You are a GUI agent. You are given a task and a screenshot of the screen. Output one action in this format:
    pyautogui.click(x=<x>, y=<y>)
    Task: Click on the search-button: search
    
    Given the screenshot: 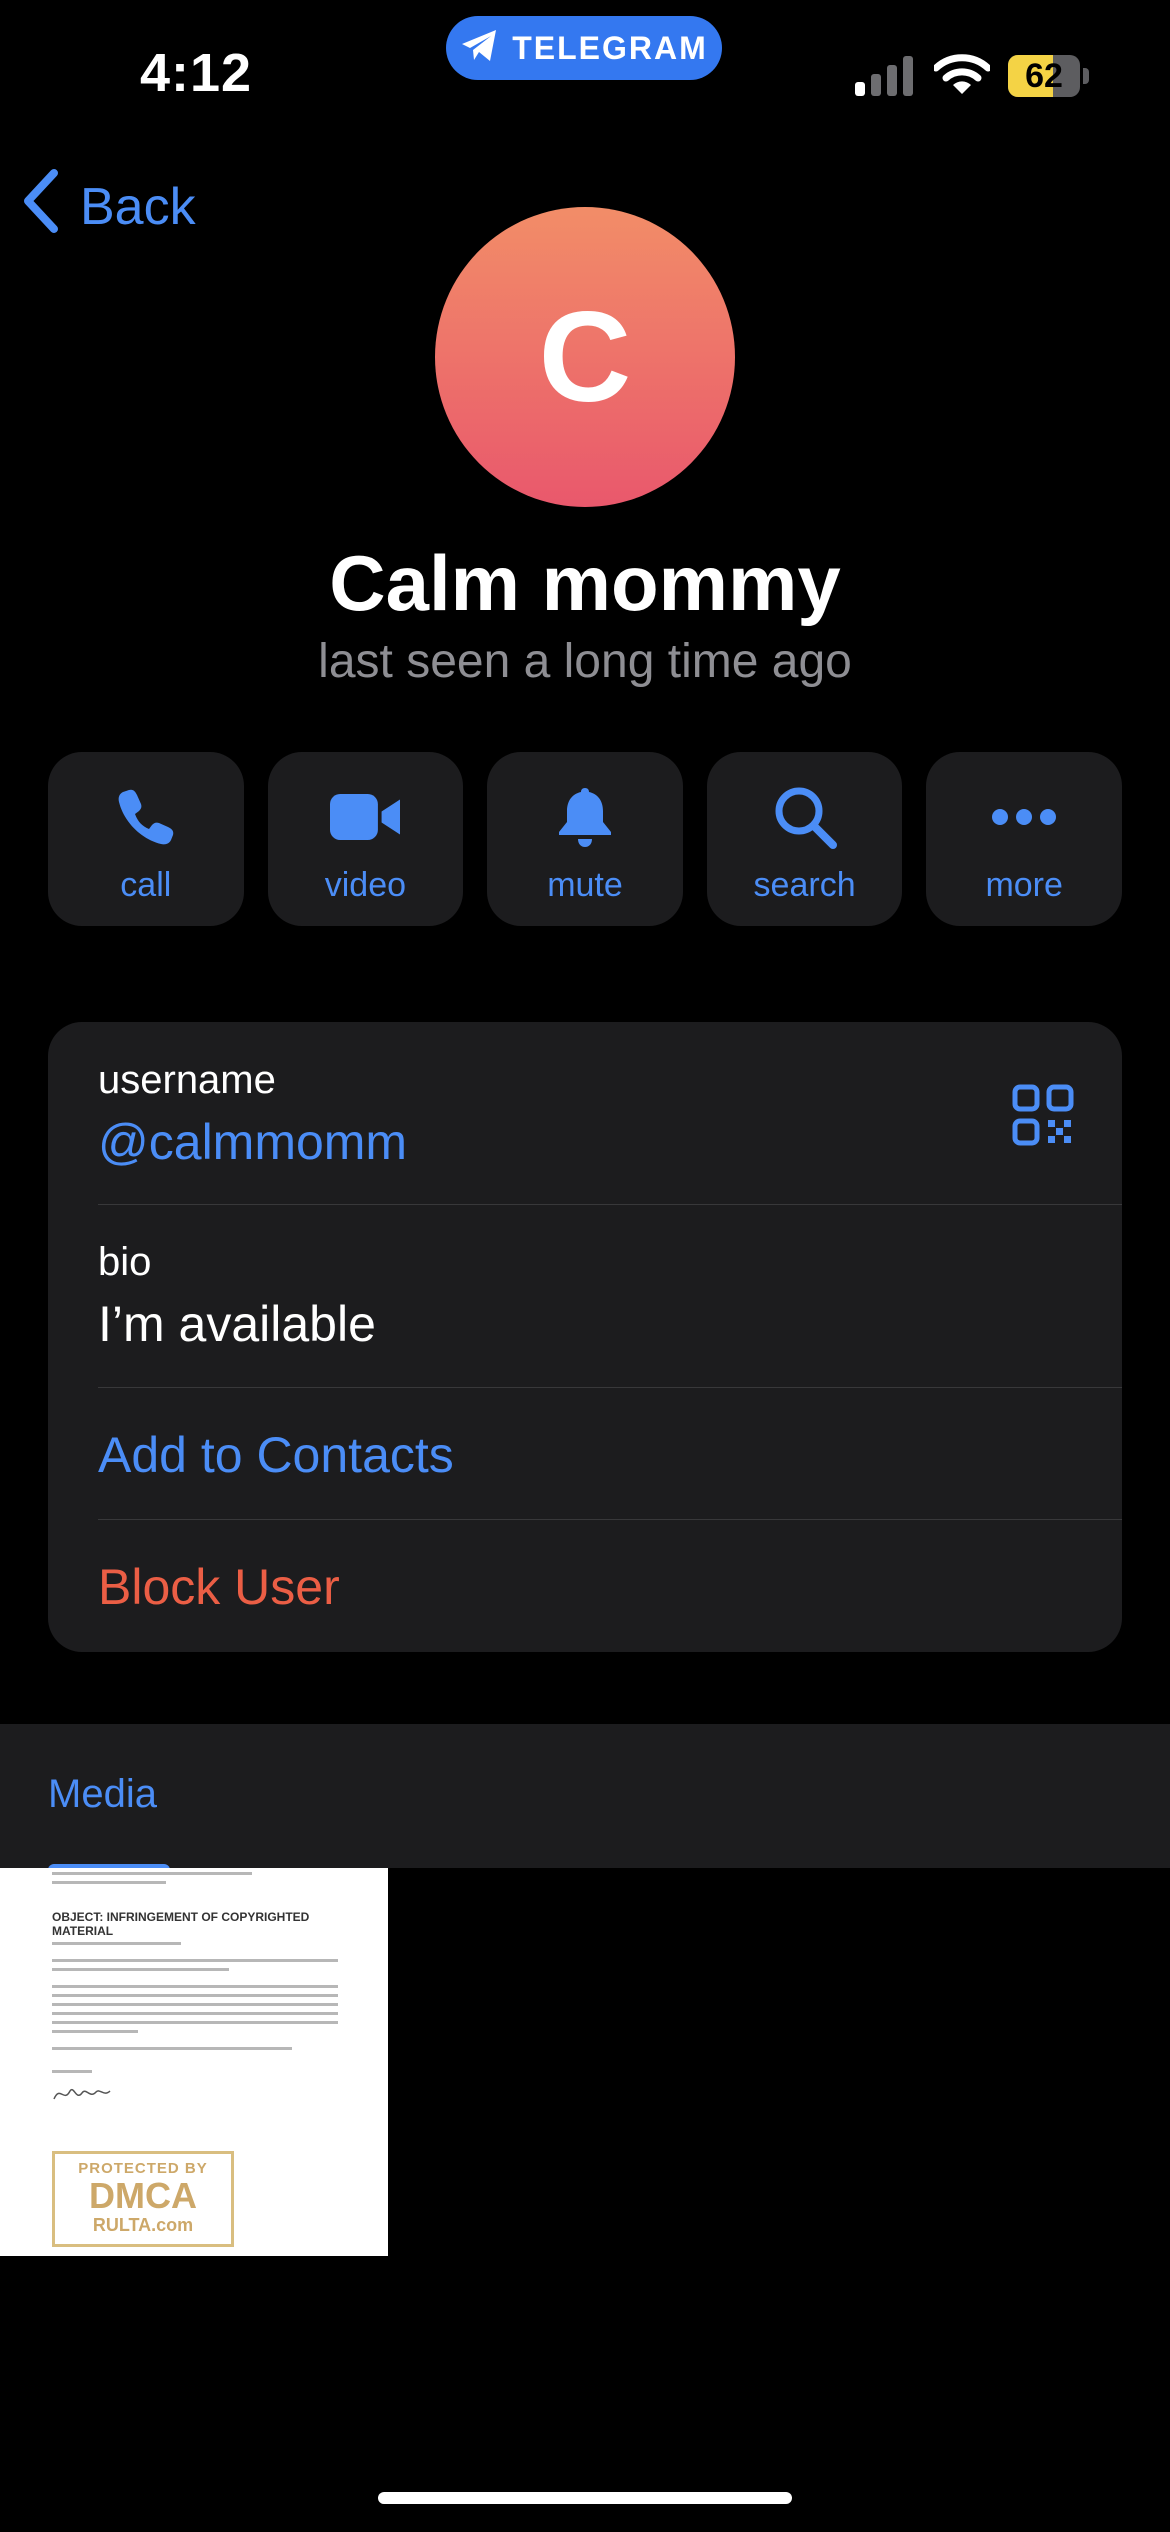 What is the action you would take?
    pyautogui.click(x=804, y=839)
    